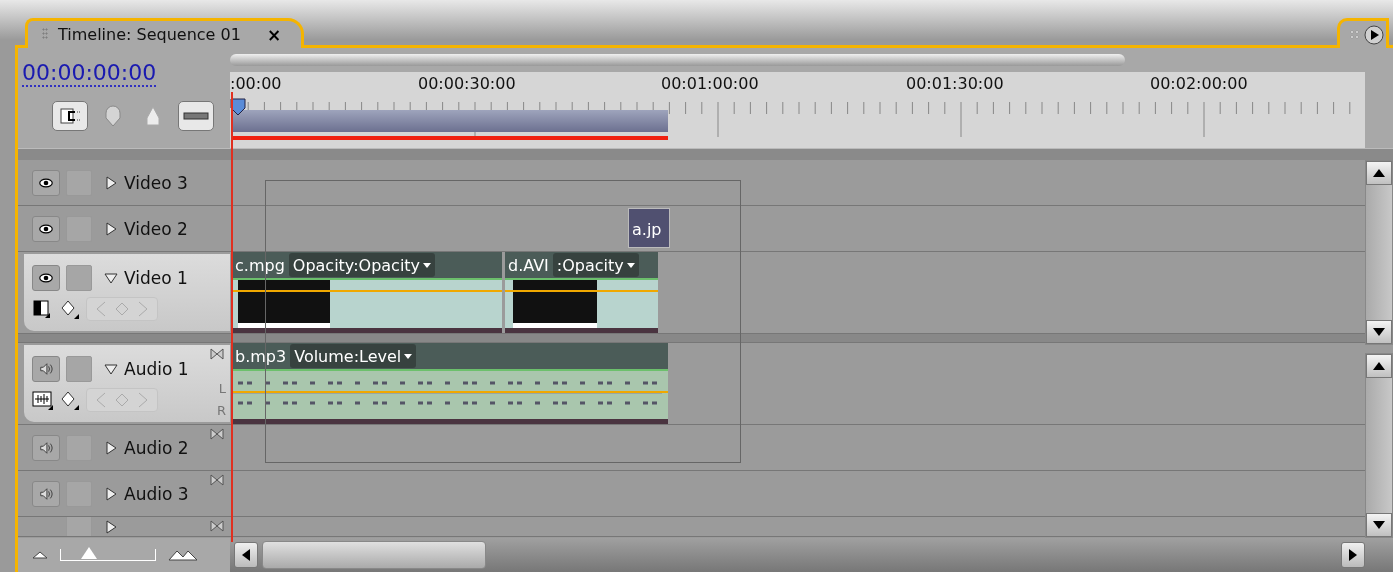 This screenshot has width=1393, height=572. I want to click on effect-dropdown: :Opacity, so click(595, 265).